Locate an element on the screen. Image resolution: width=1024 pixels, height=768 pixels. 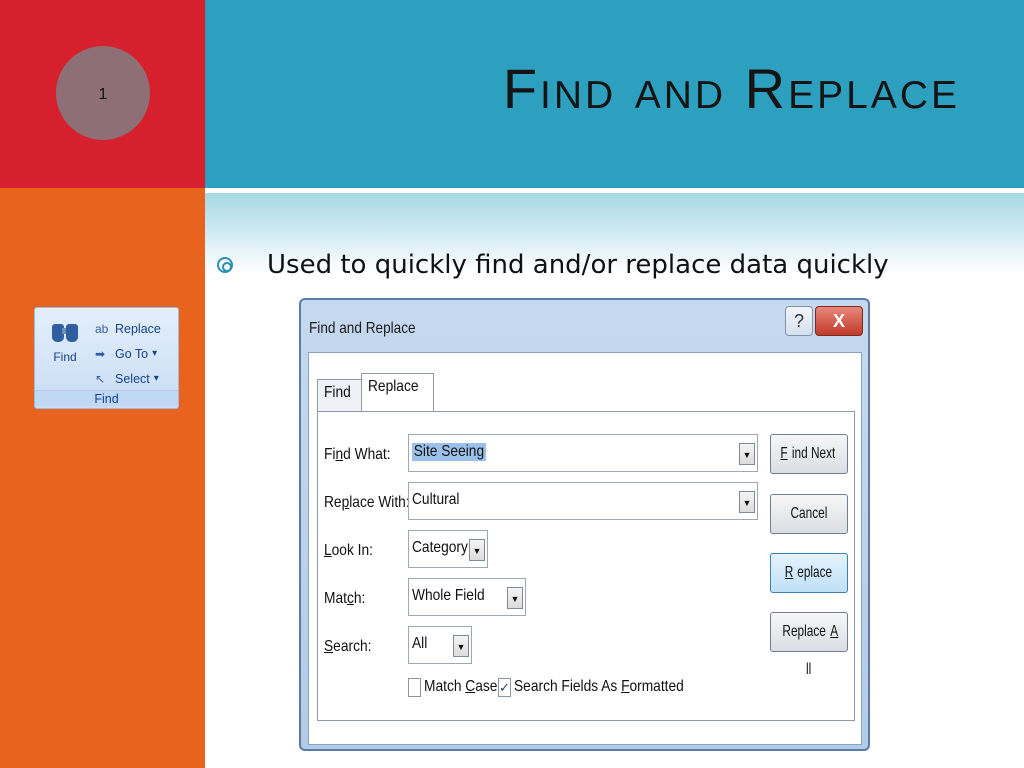
look-in-value: Category is located at coordinates (440, 547).